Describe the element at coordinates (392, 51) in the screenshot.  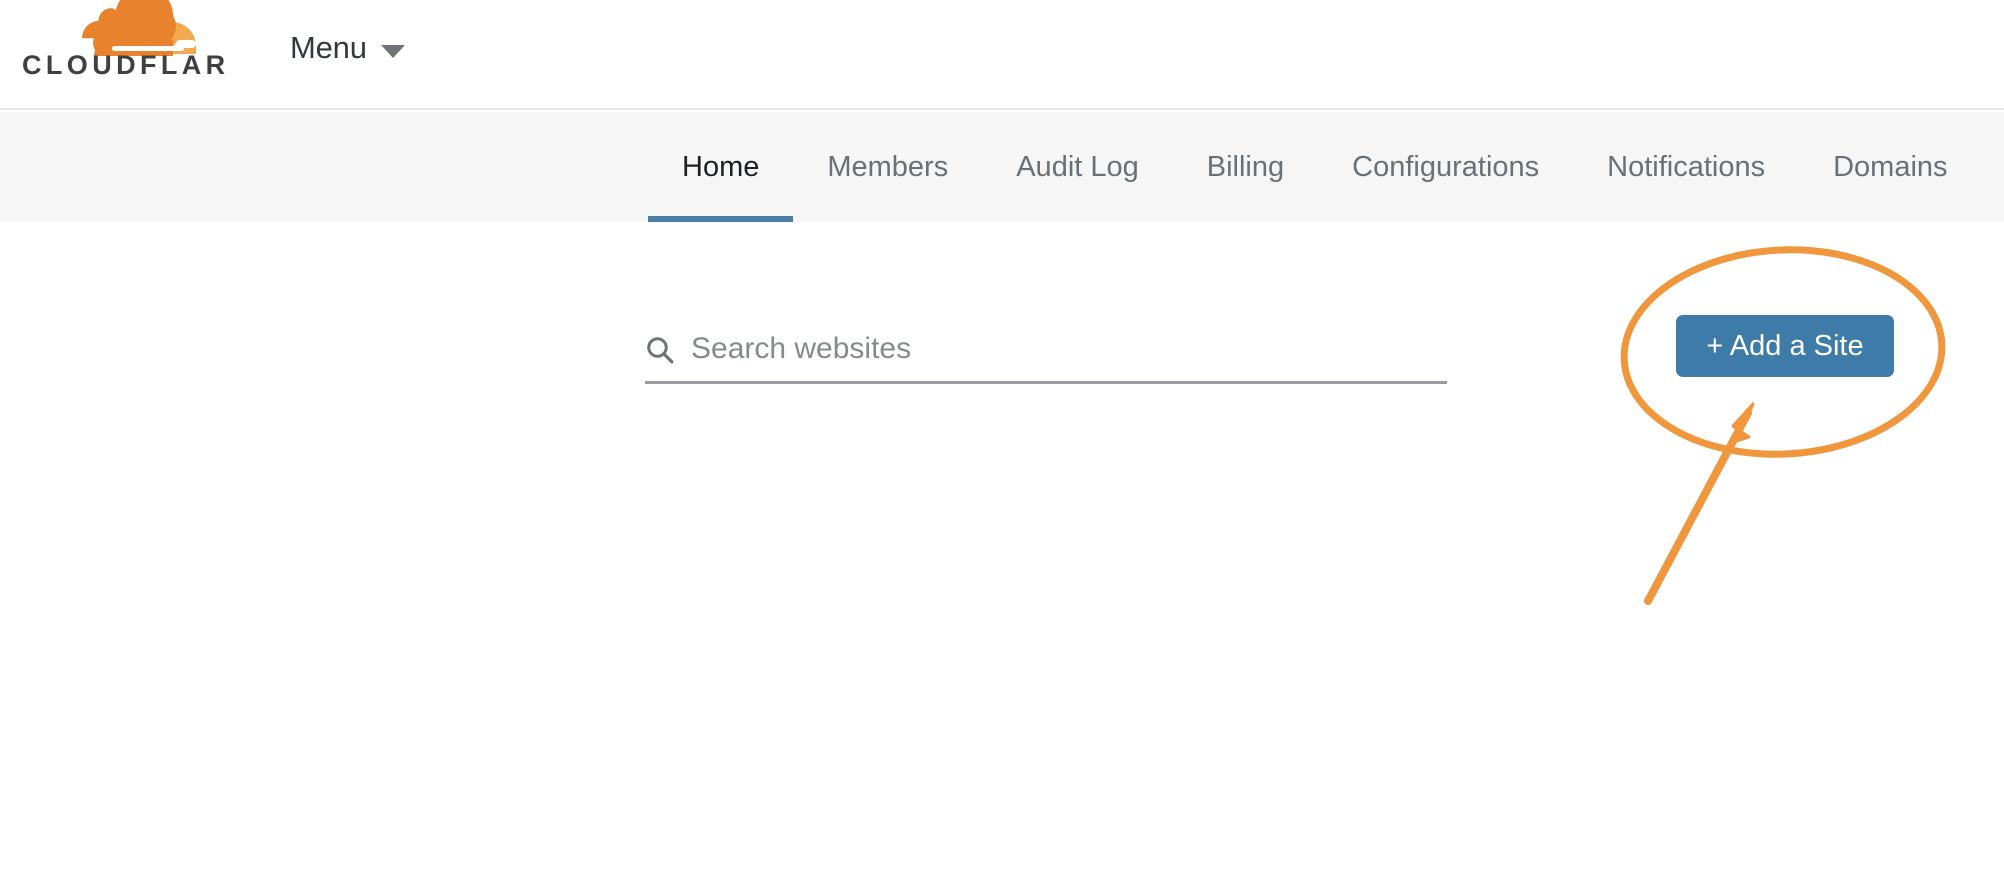
I see `chevron-down-icon` at that location.